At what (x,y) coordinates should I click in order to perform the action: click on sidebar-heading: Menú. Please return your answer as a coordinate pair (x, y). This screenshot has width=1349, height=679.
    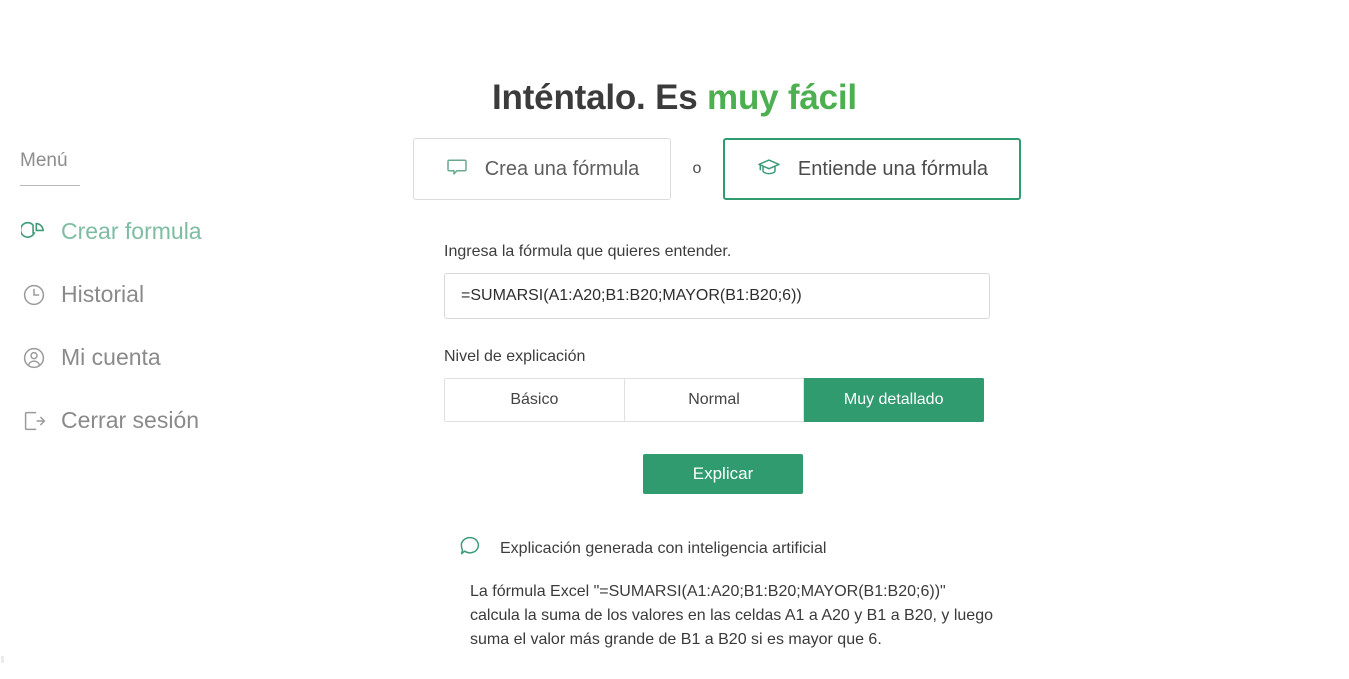
    Looking at the image, I should click on (44, 160).